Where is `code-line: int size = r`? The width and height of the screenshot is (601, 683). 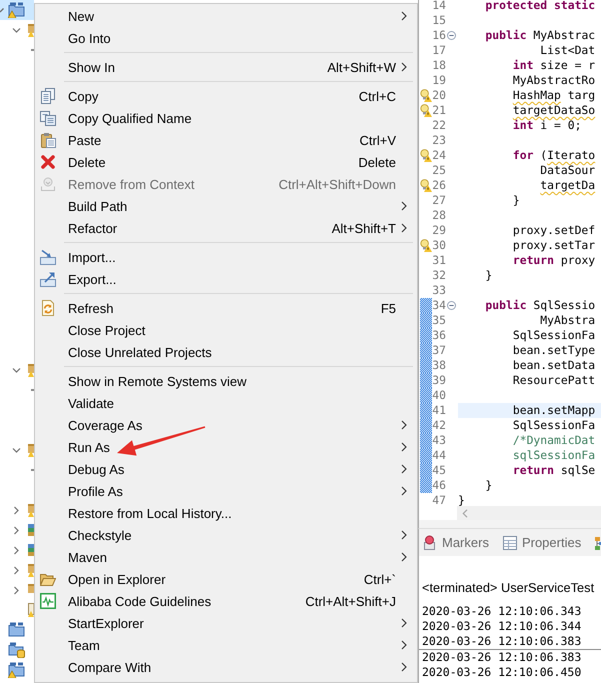
code-line: int size = r is located at coordinates (554, 65).